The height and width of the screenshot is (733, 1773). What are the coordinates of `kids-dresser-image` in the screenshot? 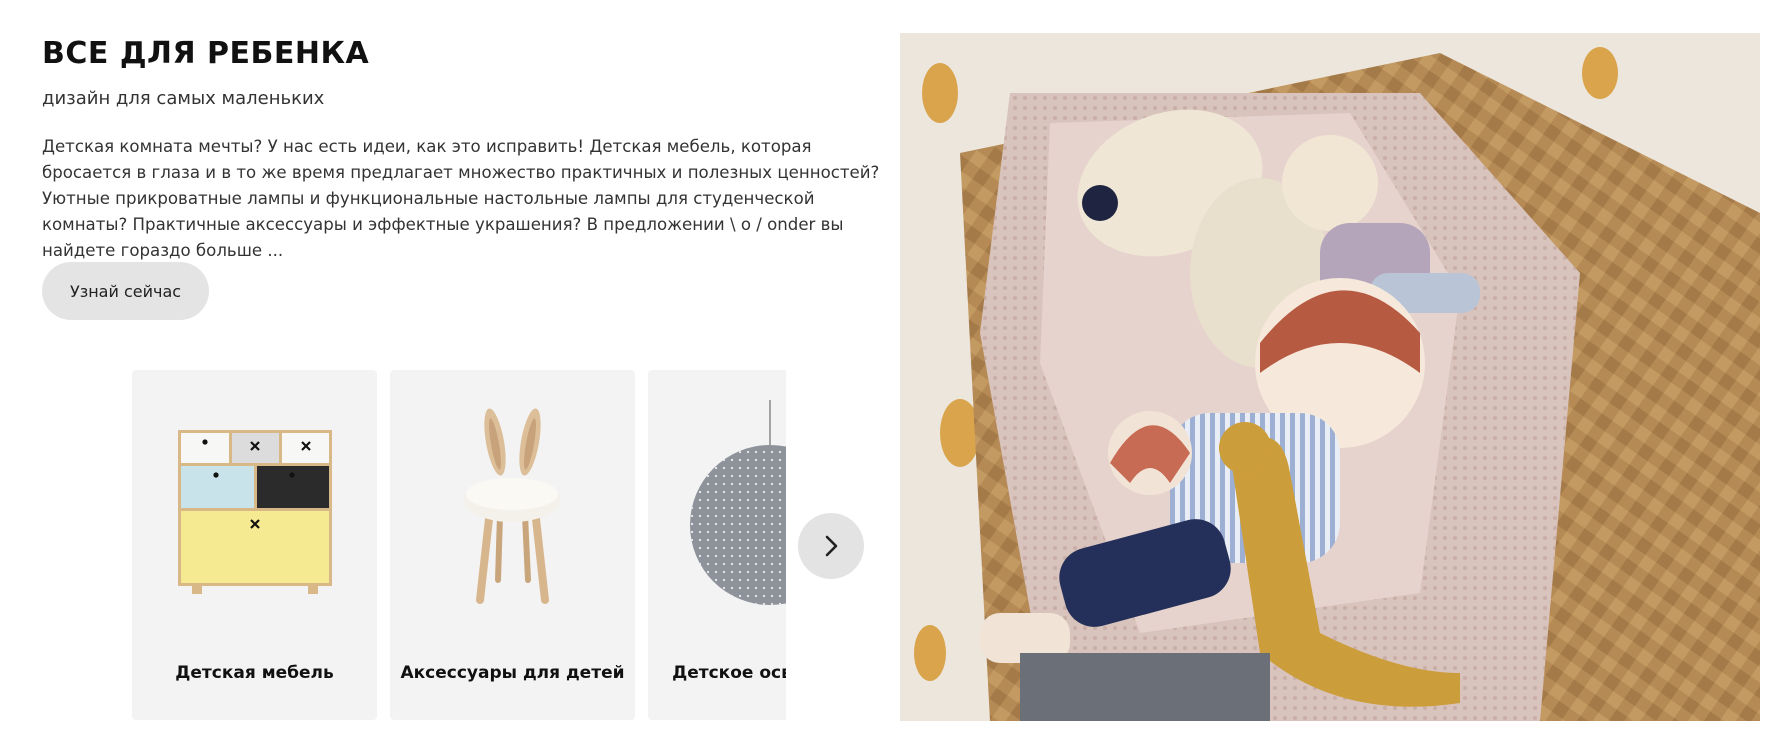 It's located at (255, 512).